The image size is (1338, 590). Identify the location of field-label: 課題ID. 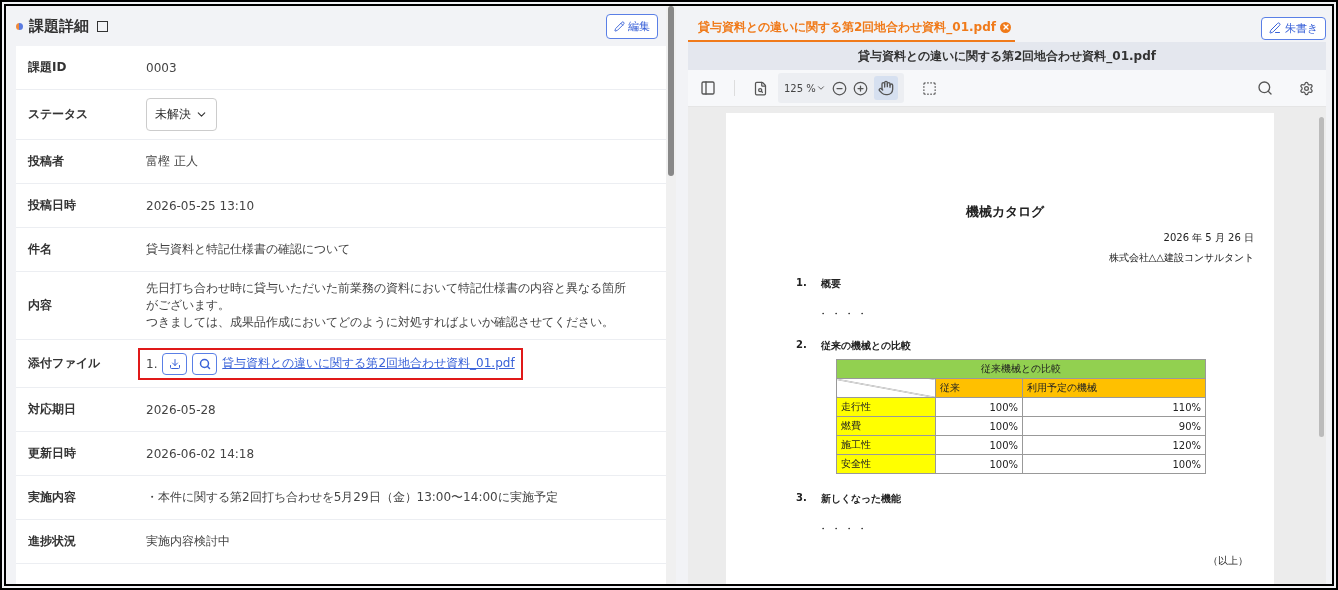
(48, 67).